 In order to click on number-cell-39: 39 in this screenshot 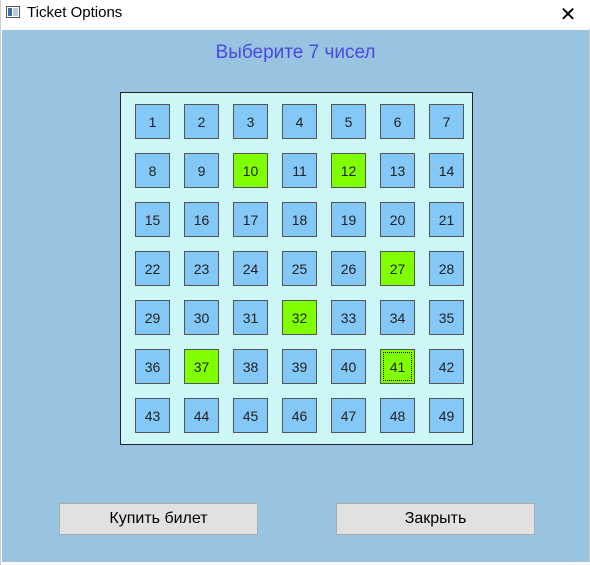, I will do `click(299, 366)`.